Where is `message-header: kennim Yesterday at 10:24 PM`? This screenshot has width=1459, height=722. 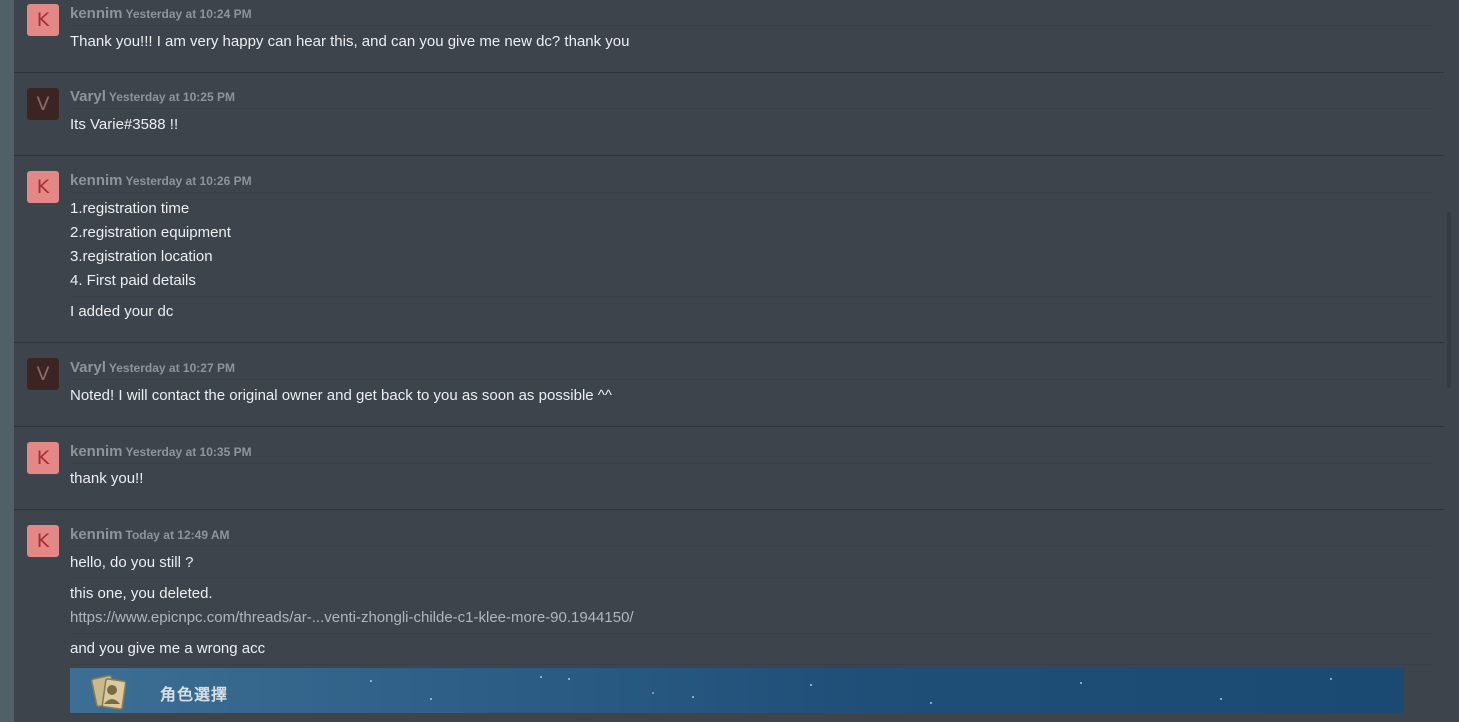 message-header: kennim Yesterday at 10:24 PM is located at coordinates (751, 15).